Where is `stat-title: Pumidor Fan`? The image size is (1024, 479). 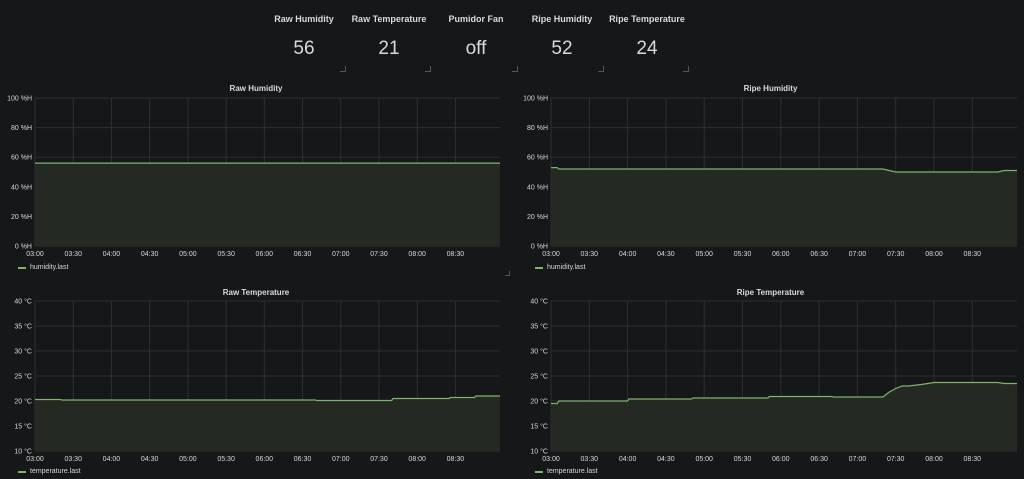
stat-title: Pumidor Fan is located at coordinates (476, 19).